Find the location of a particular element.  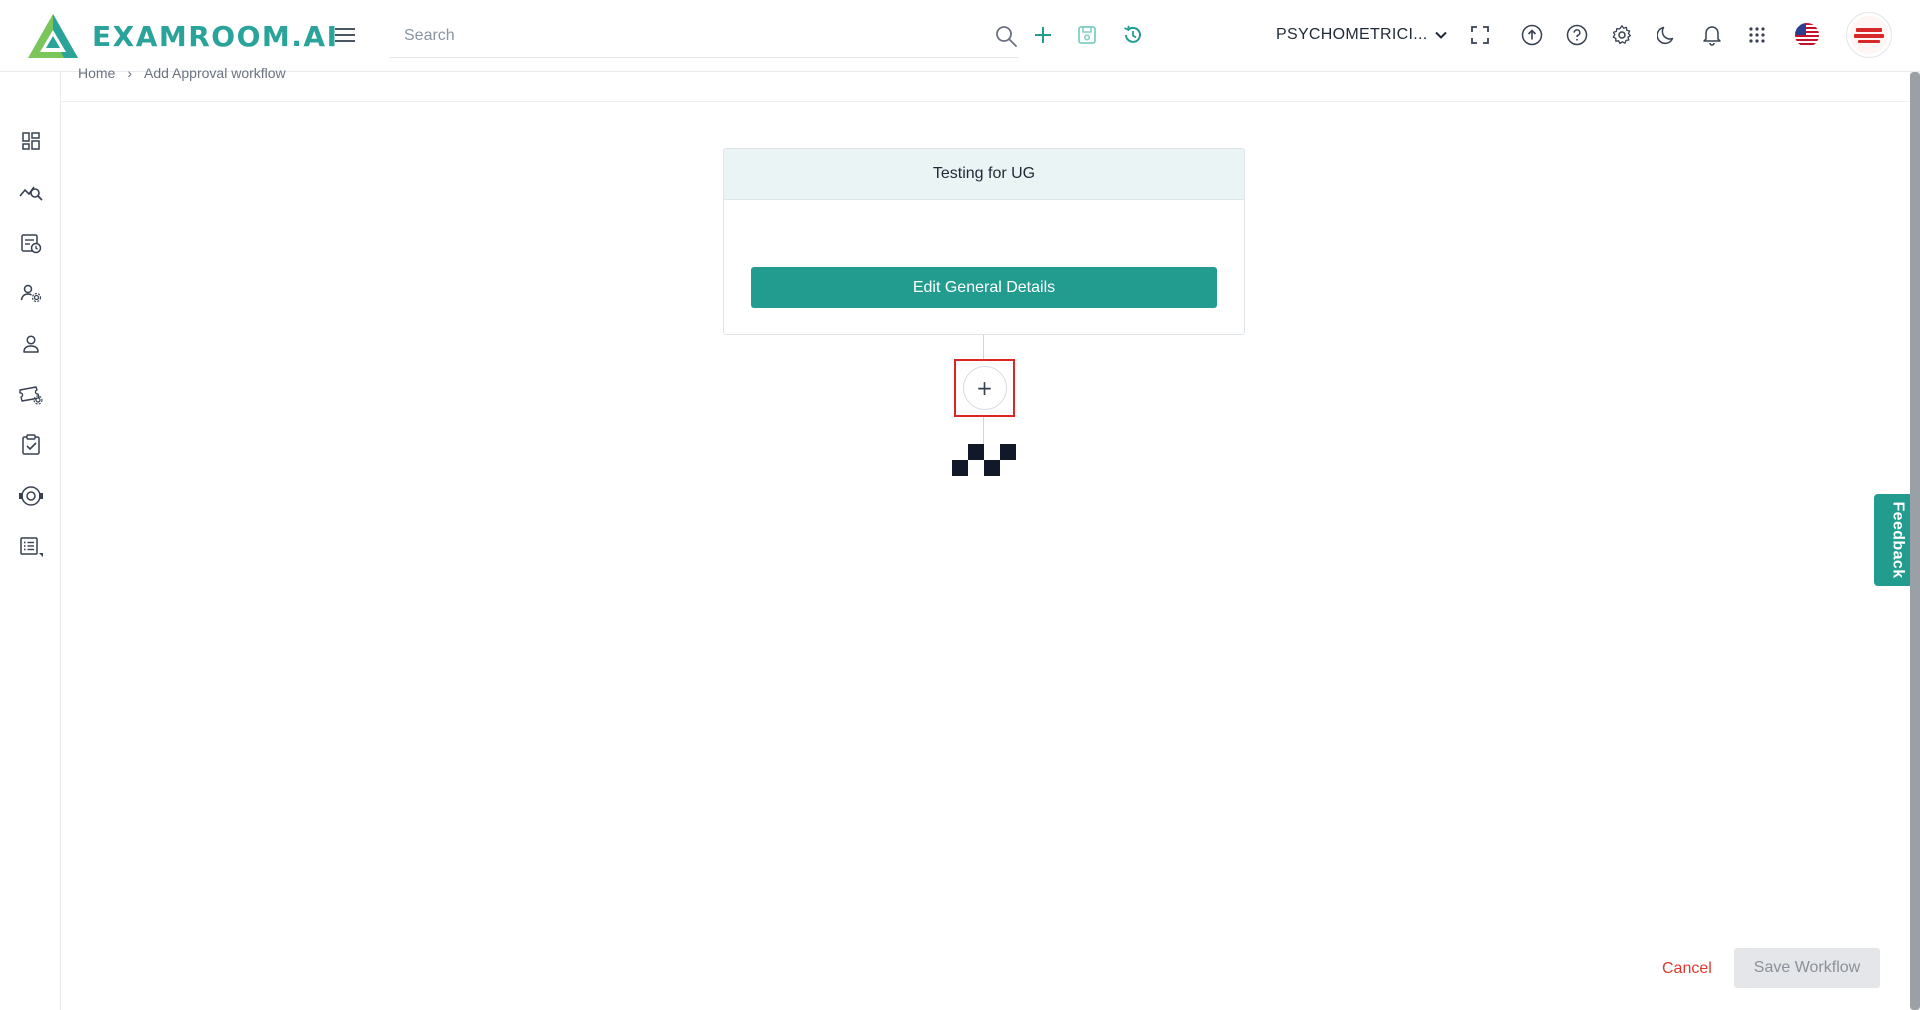

save-icon is located at coordinates (1087, 35).